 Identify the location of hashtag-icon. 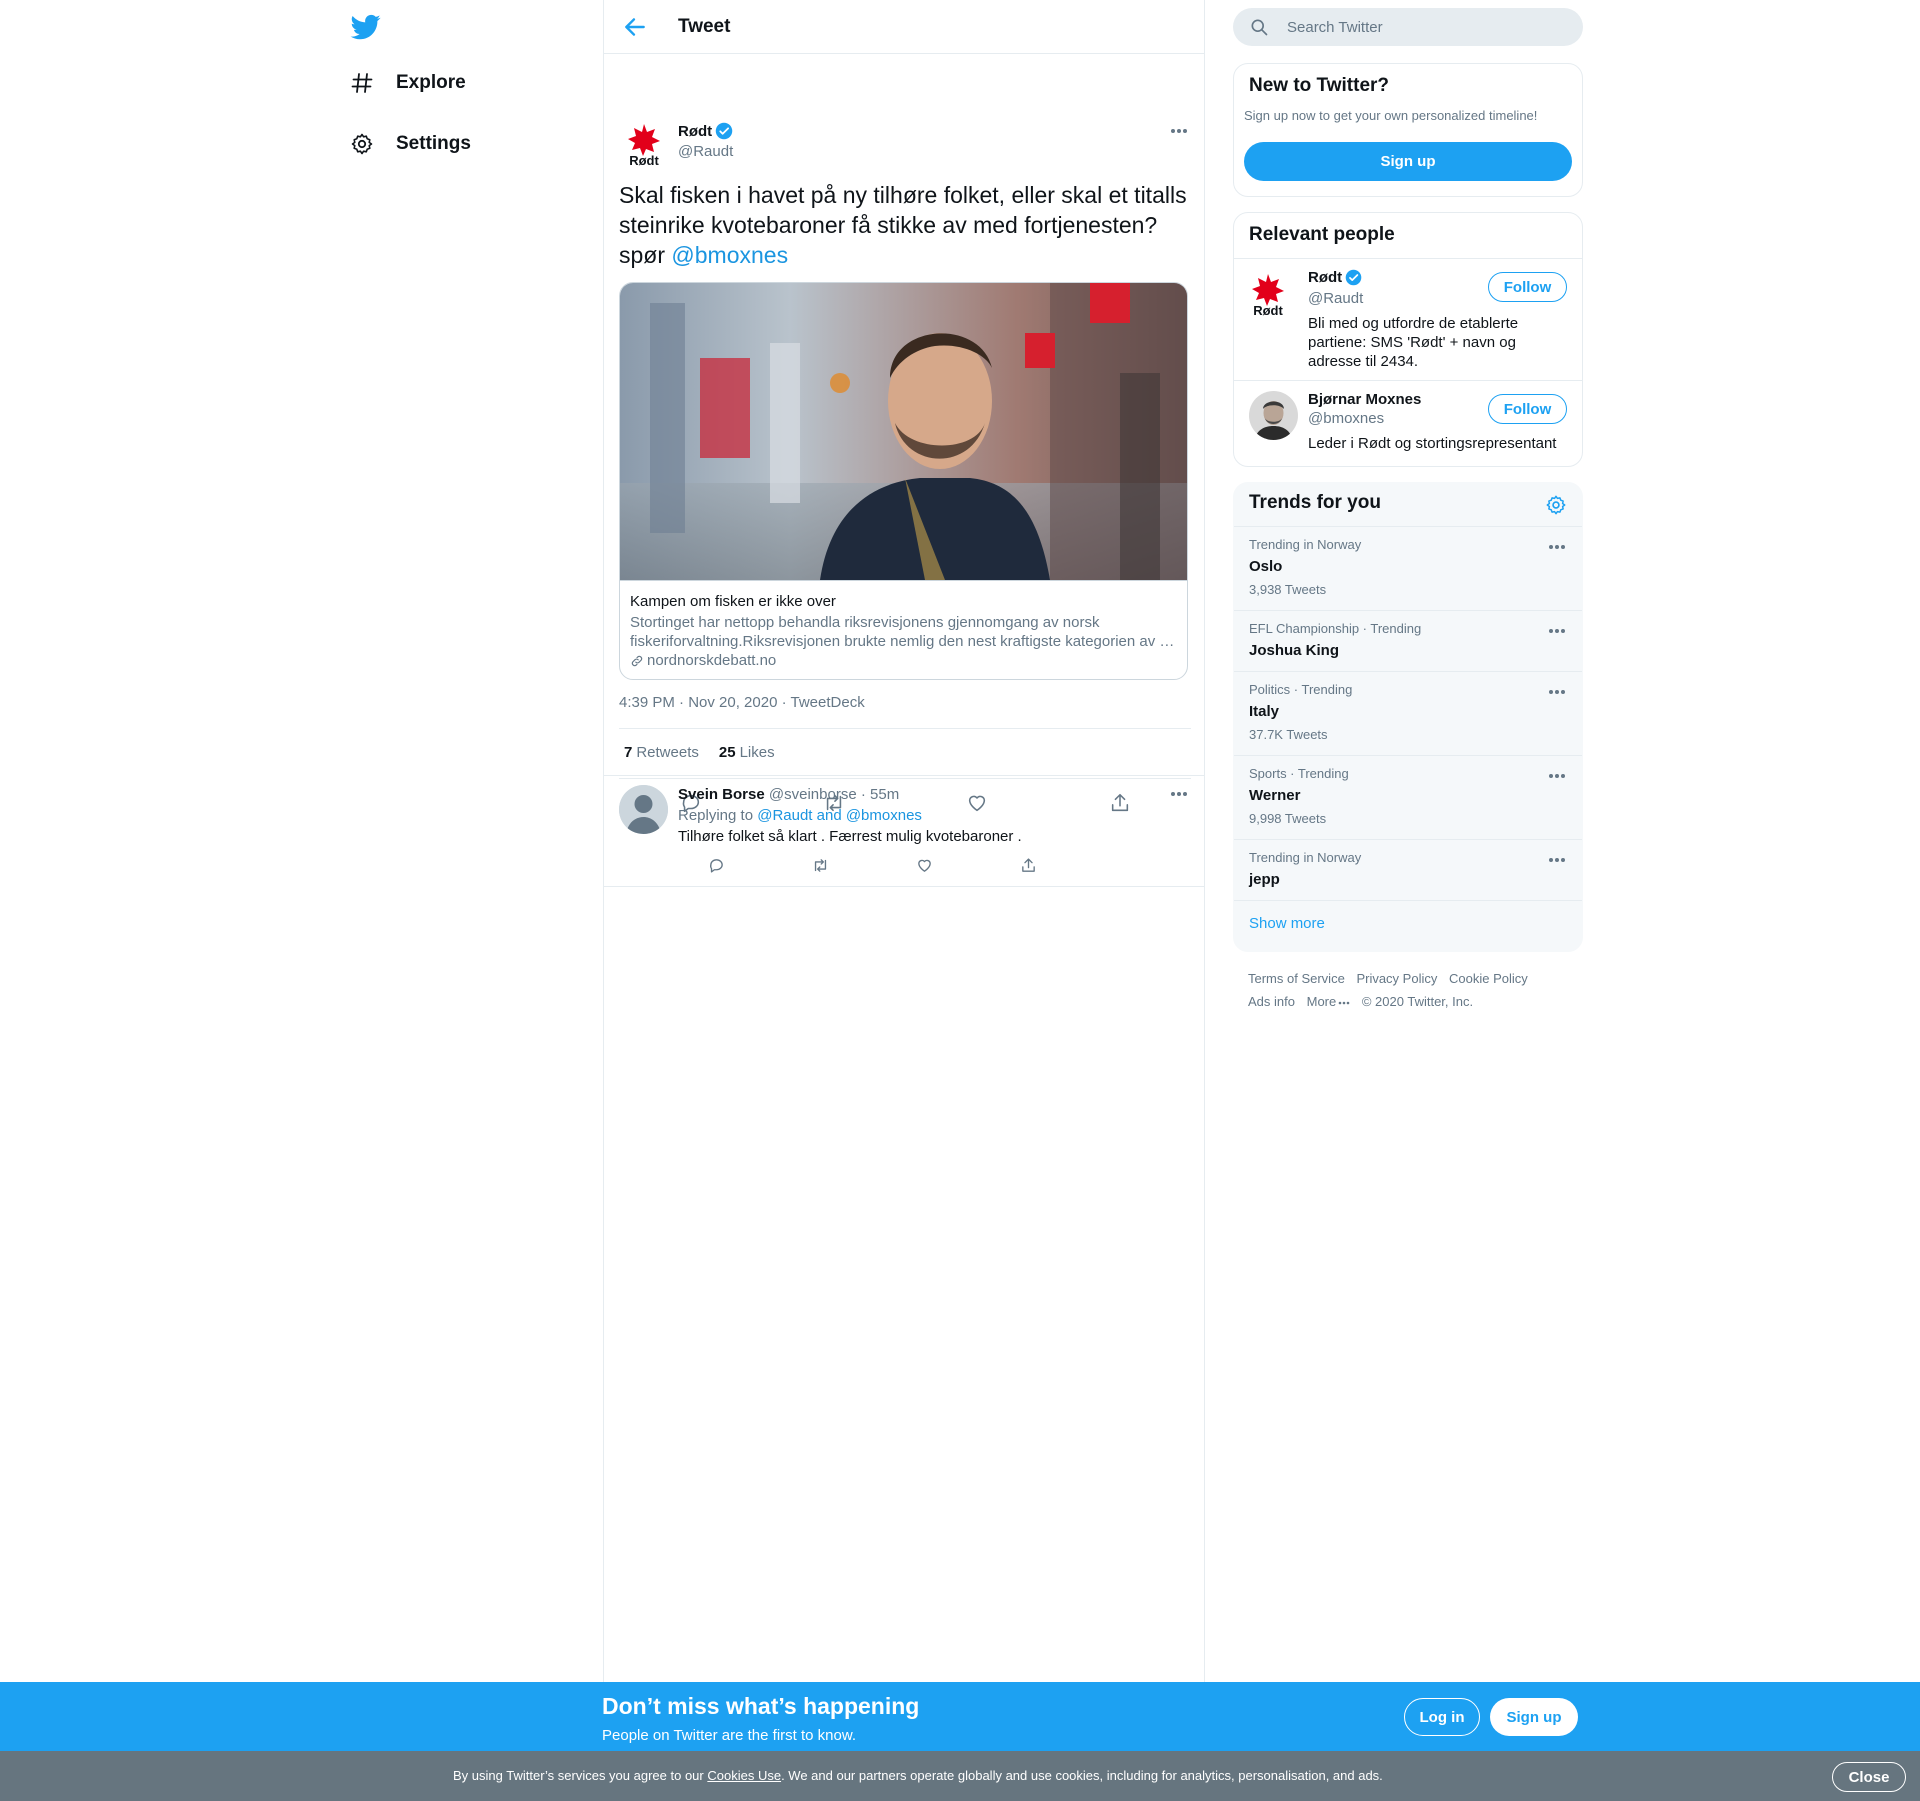
(362, 83).